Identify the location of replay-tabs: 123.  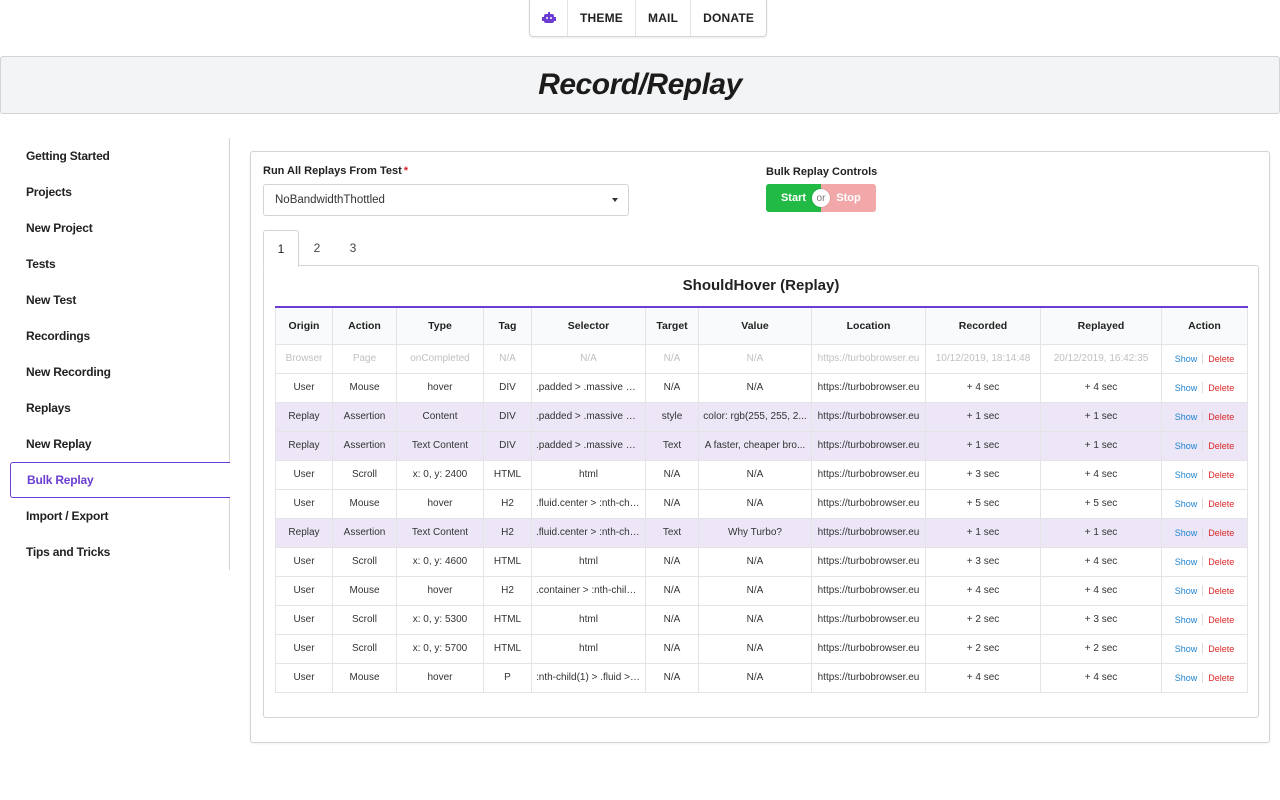
(317, 248).